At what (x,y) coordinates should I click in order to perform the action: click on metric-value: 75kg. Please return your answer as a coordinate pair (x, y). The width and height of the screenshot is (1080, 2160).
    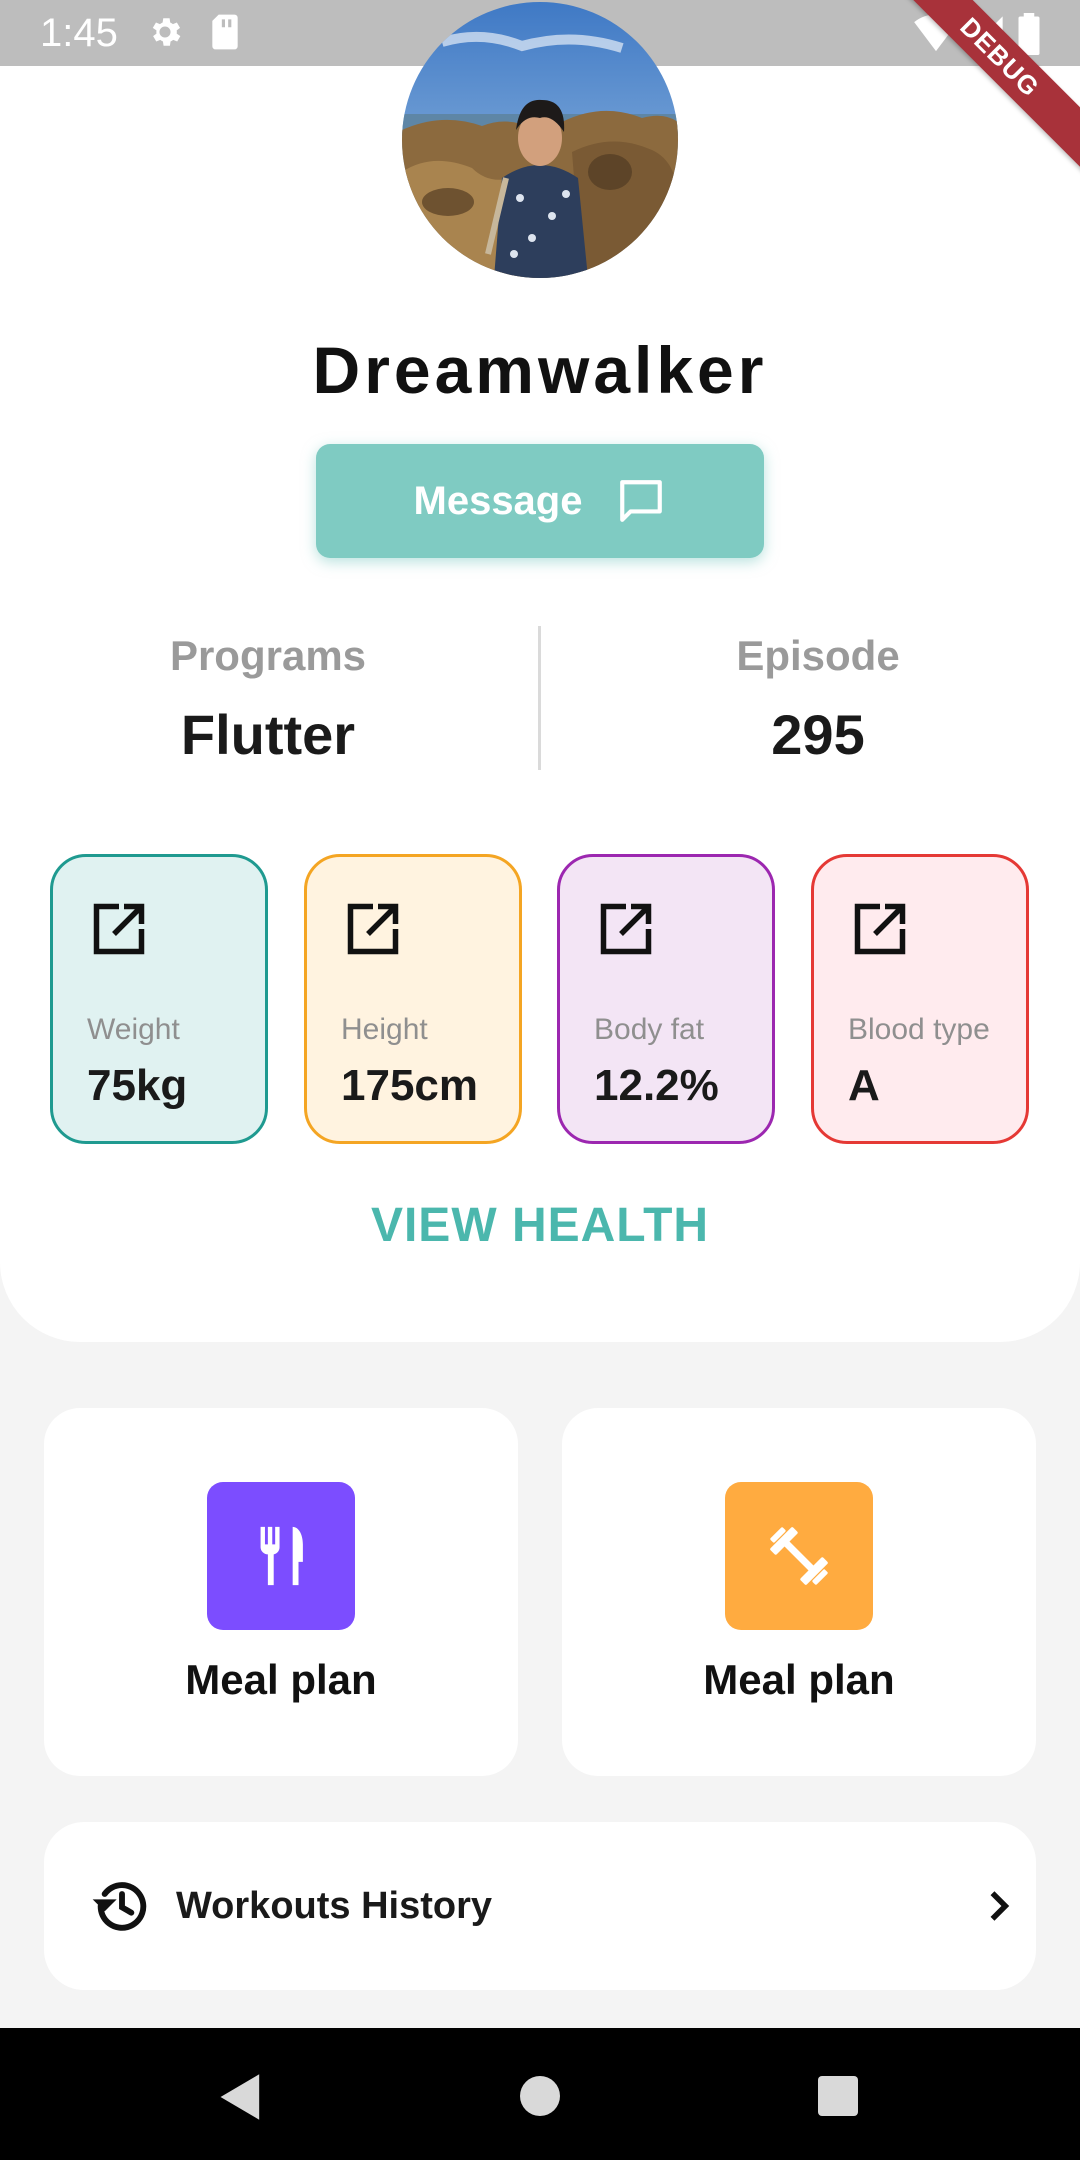
    Looking at the image, I should click on (137, 1085).